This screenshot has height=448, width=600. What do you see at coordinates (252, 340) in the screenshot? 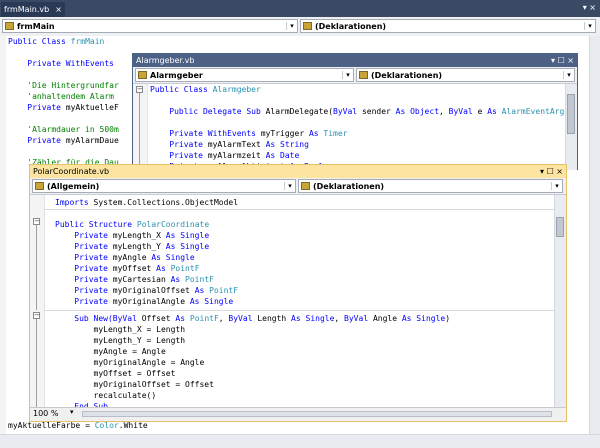
I see `code-line: myLength_Y = Length` at bounding box center [252, 340].